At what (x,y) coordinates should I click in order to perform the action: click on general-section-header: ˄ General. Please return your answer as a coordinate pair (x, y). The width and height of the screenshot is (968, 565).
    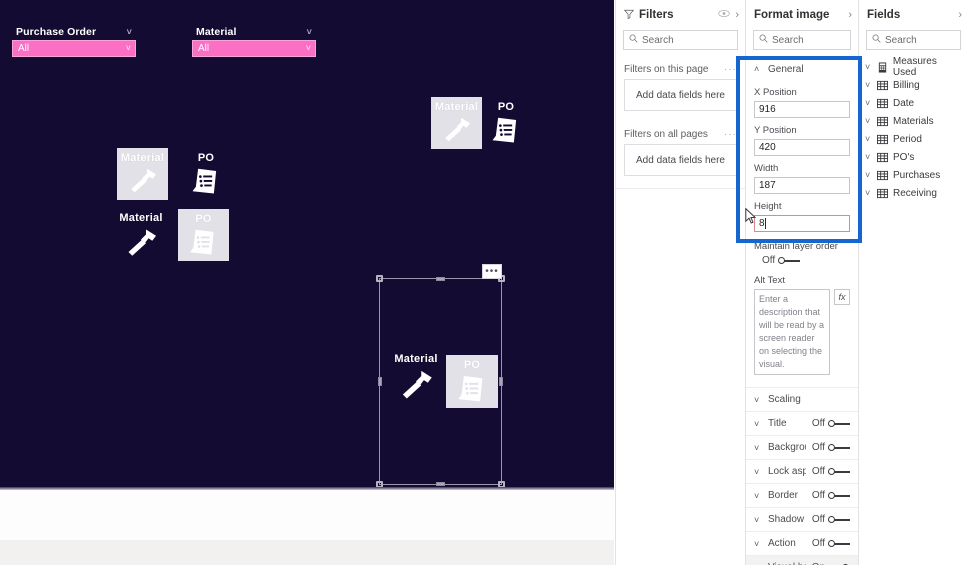
    Looking at the image, I should click on (802, 69).